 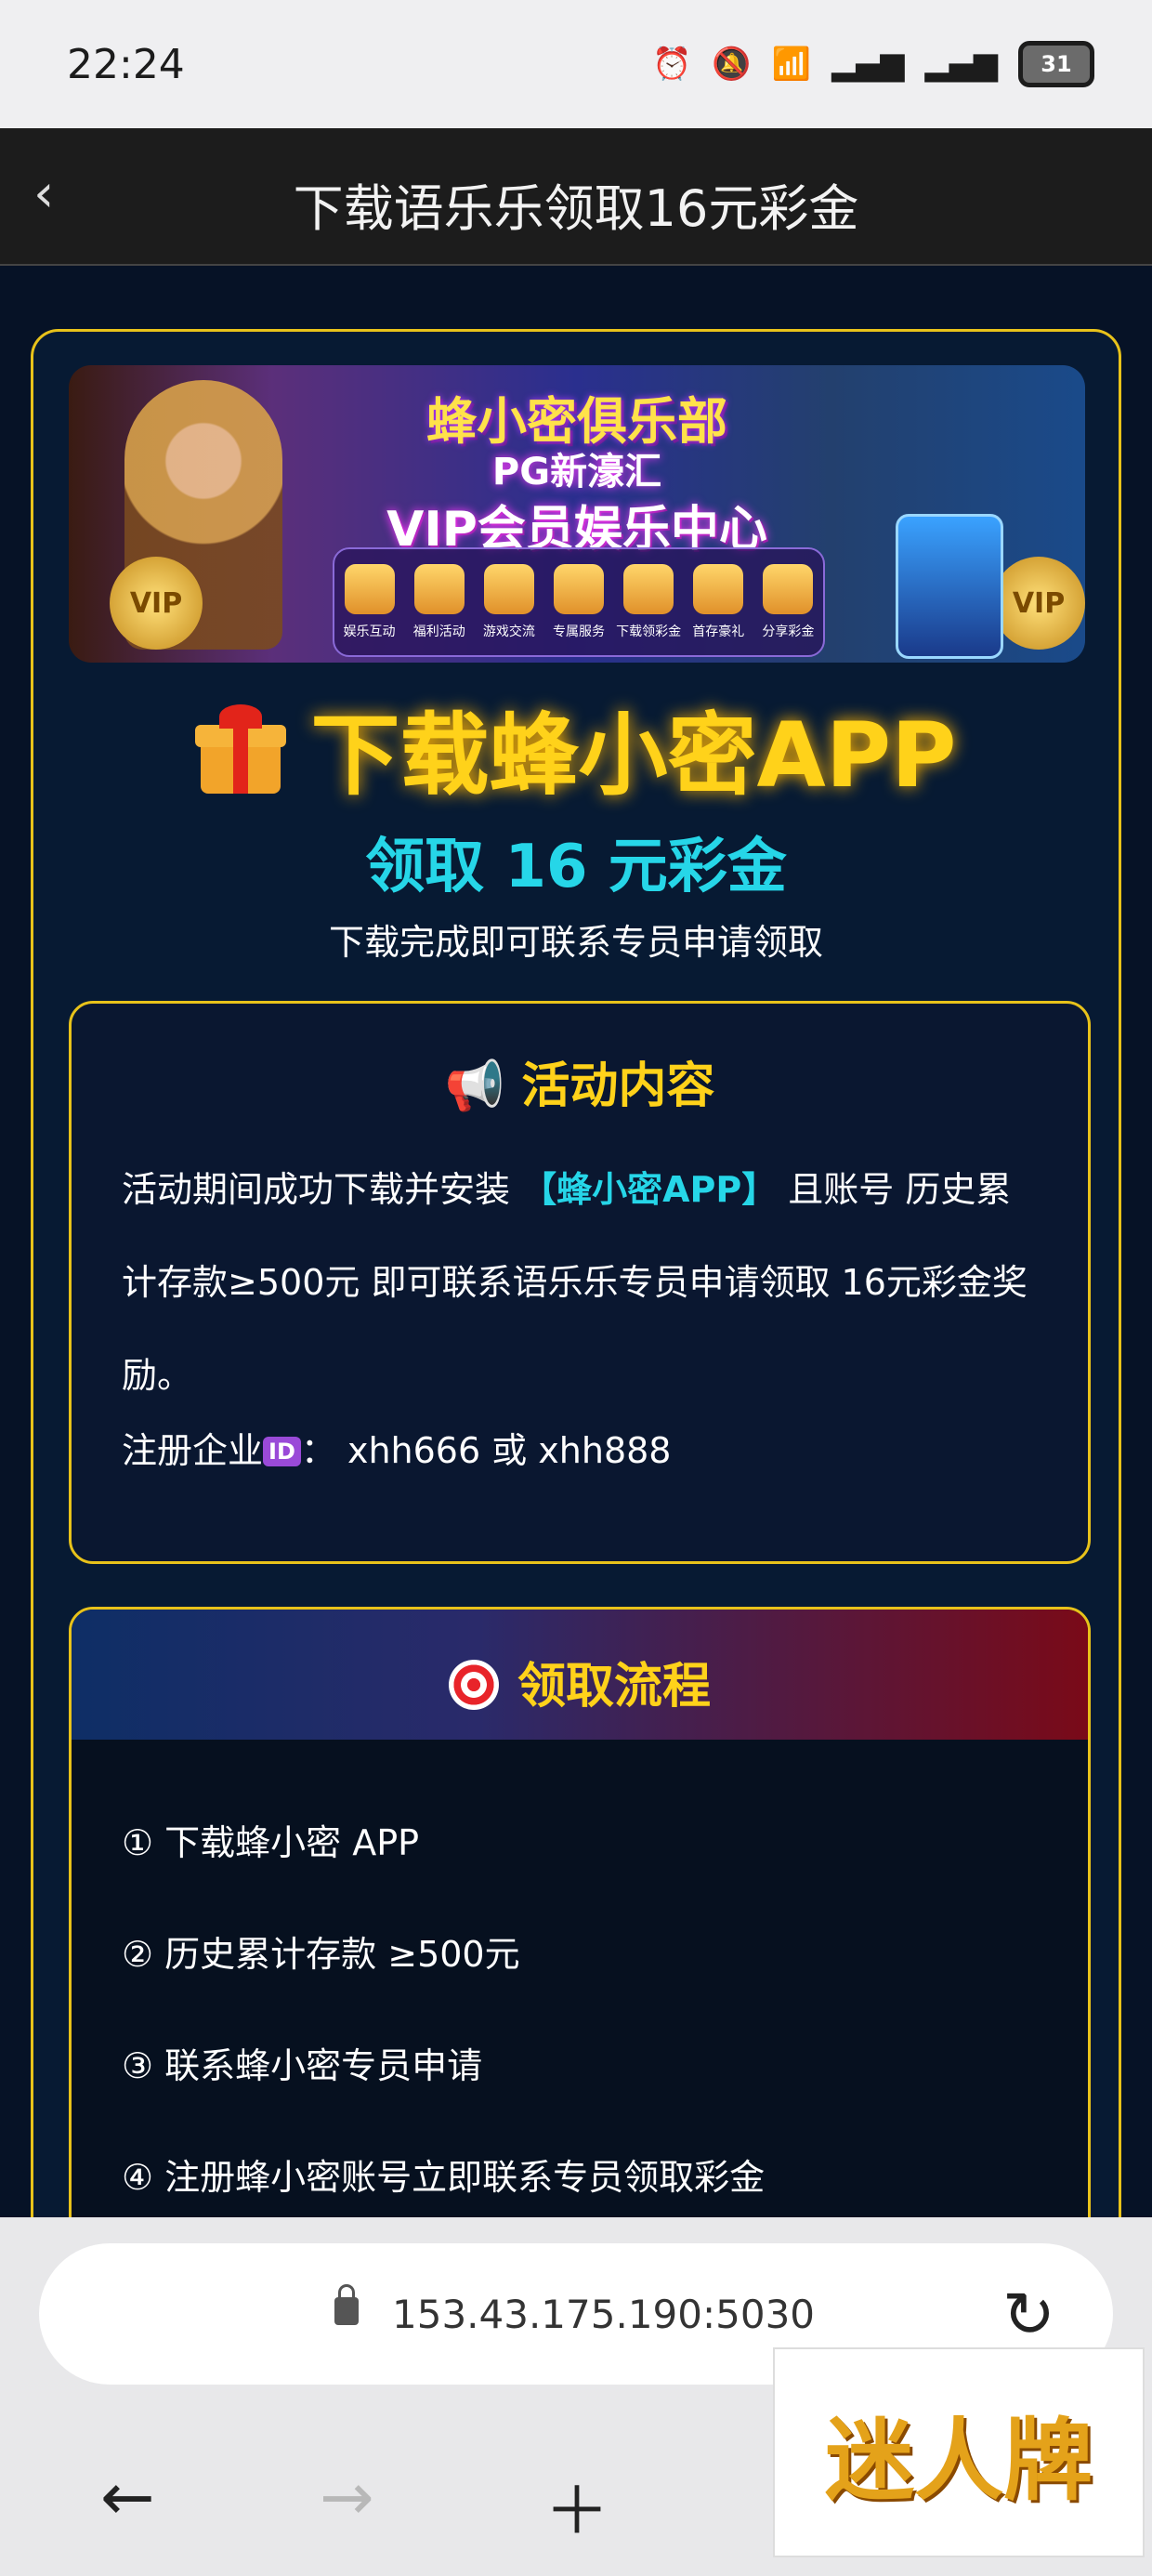 What do you see at coordinates (508, 631) in the screenshot?
I see `menu-item-label: 游戏交流` at bounding box center [508, 631].